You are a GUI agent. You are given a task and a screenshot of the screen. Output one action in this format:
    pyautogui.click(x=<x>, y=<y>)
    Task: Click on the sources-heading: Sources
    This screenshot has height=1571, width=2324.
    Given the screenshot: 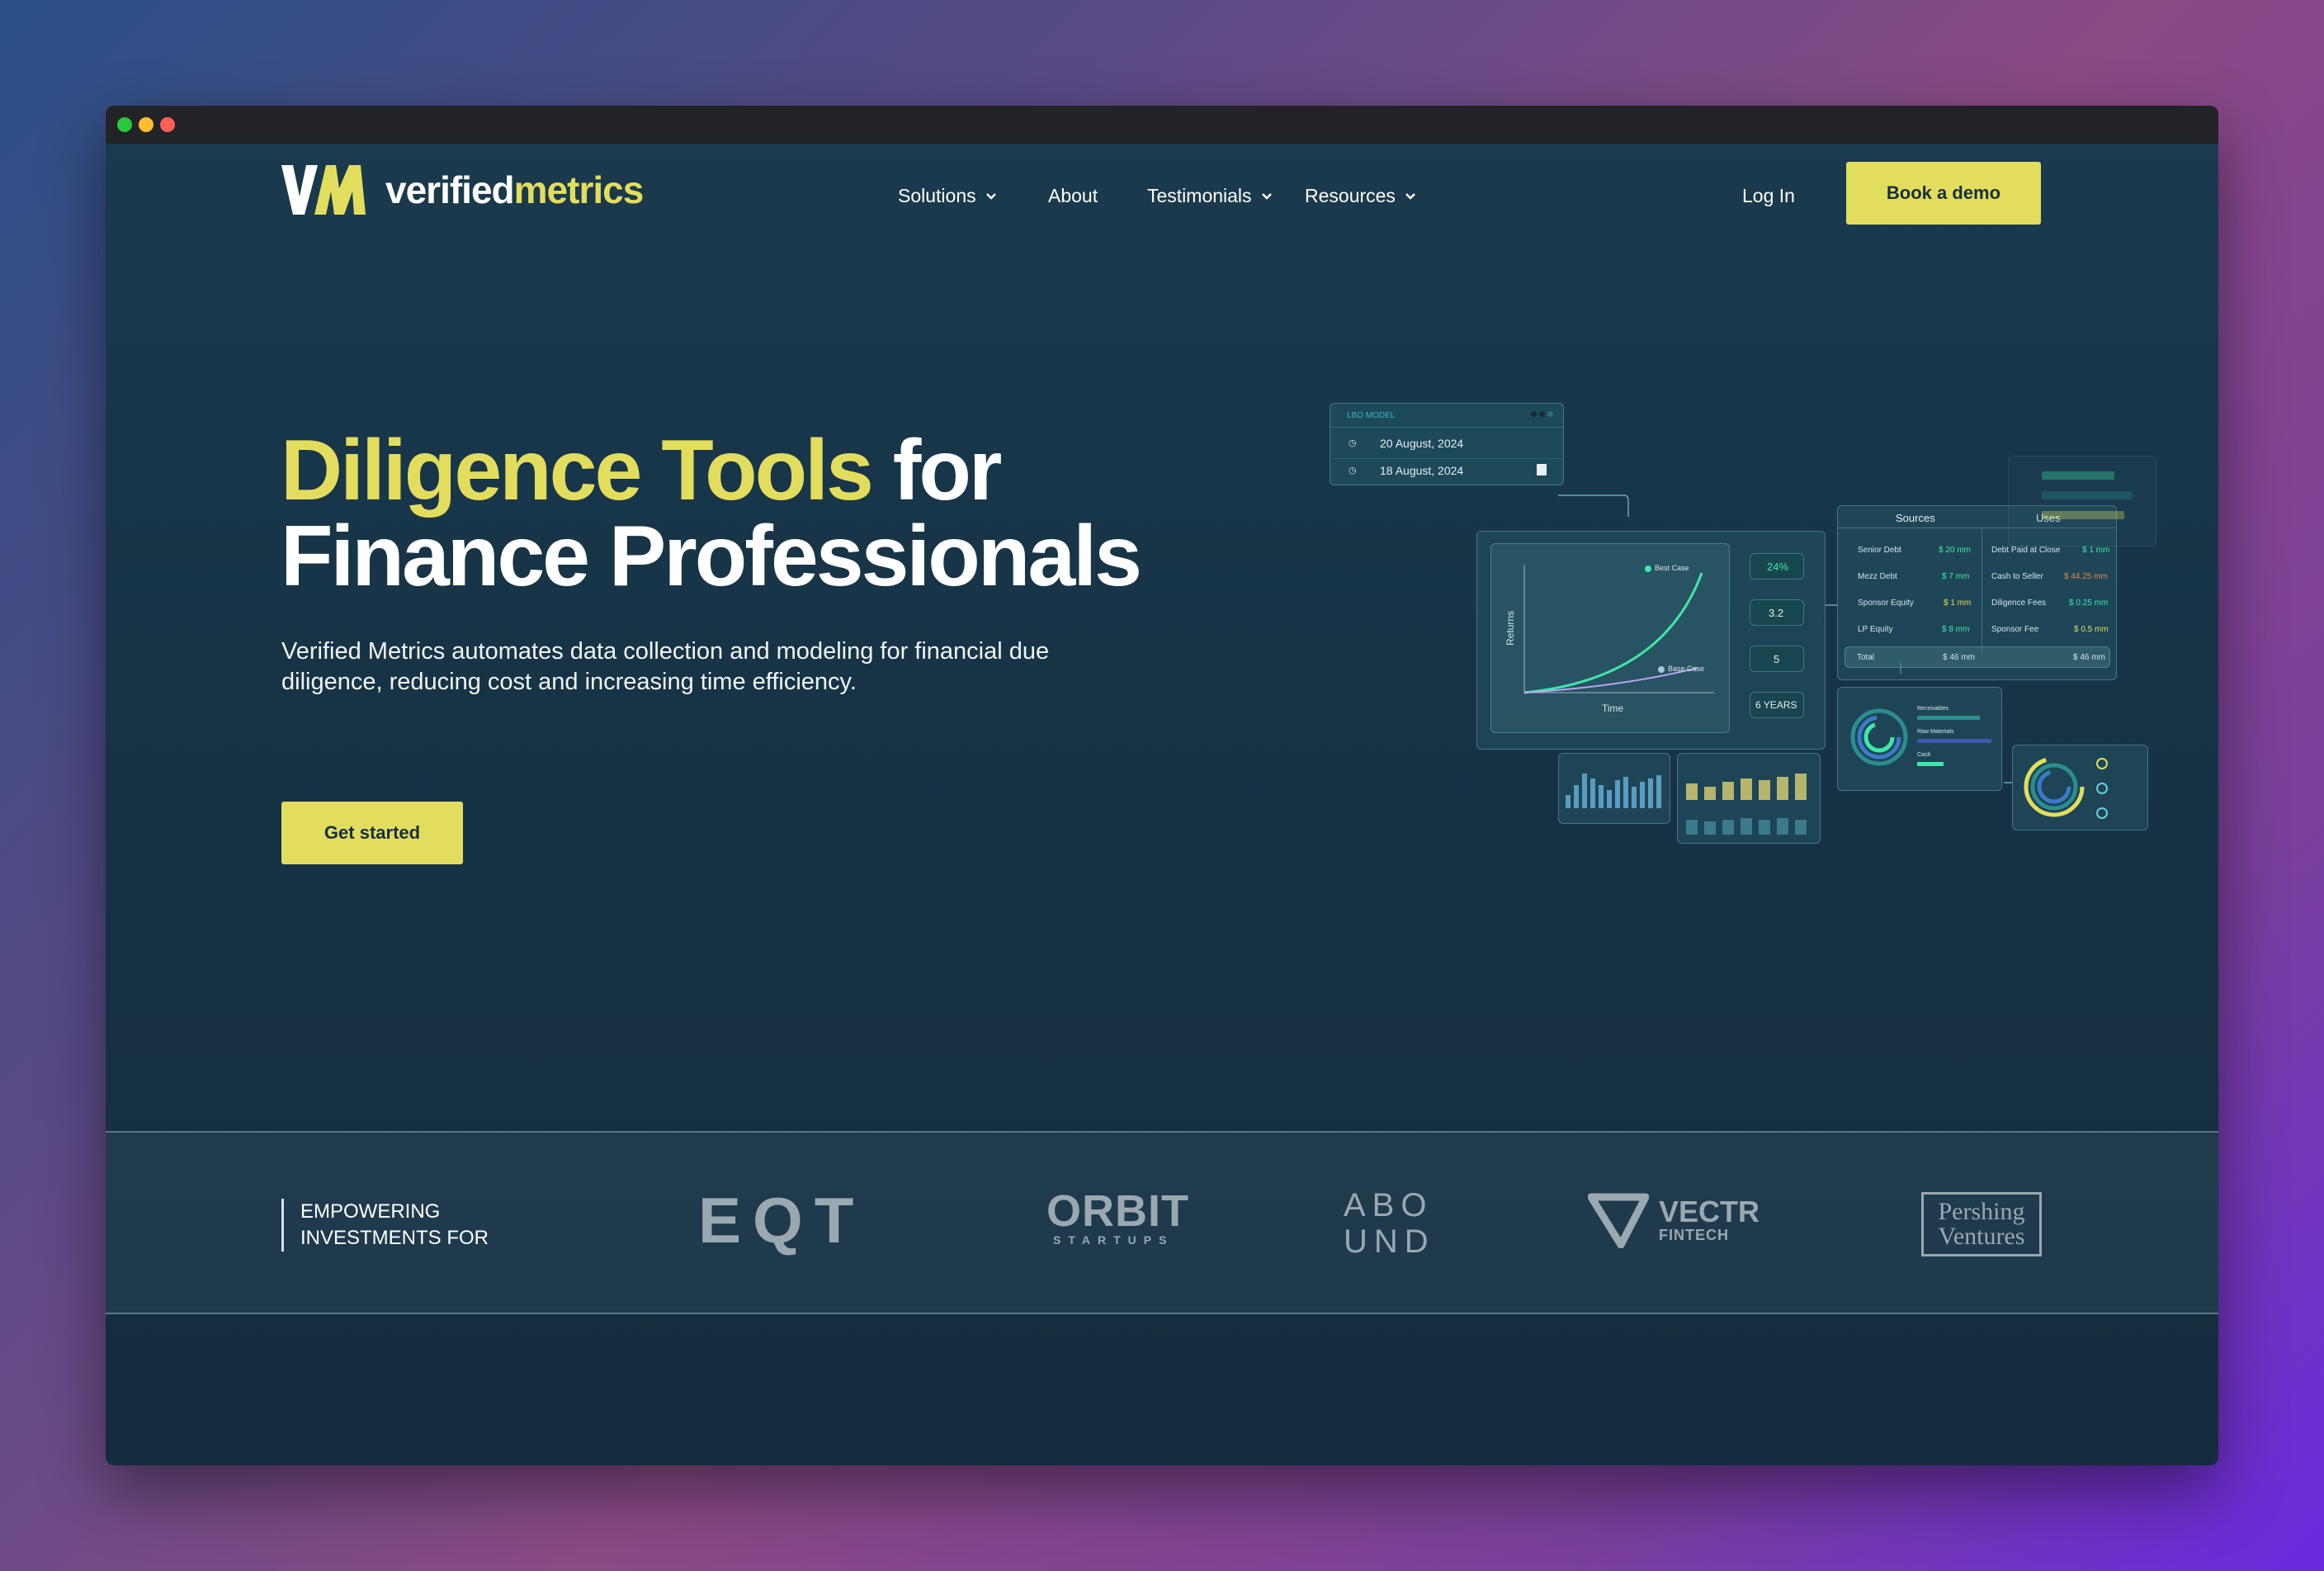 What is the action you would take?
    pyautogui.click(x=1915, y=518)
    